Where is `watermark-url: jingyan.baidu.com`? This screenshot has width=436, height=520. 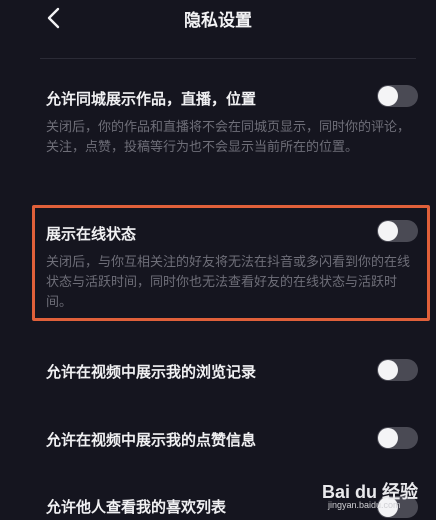 watermark-url: jingyan.baidu.com is located at coordinates (364, 505).